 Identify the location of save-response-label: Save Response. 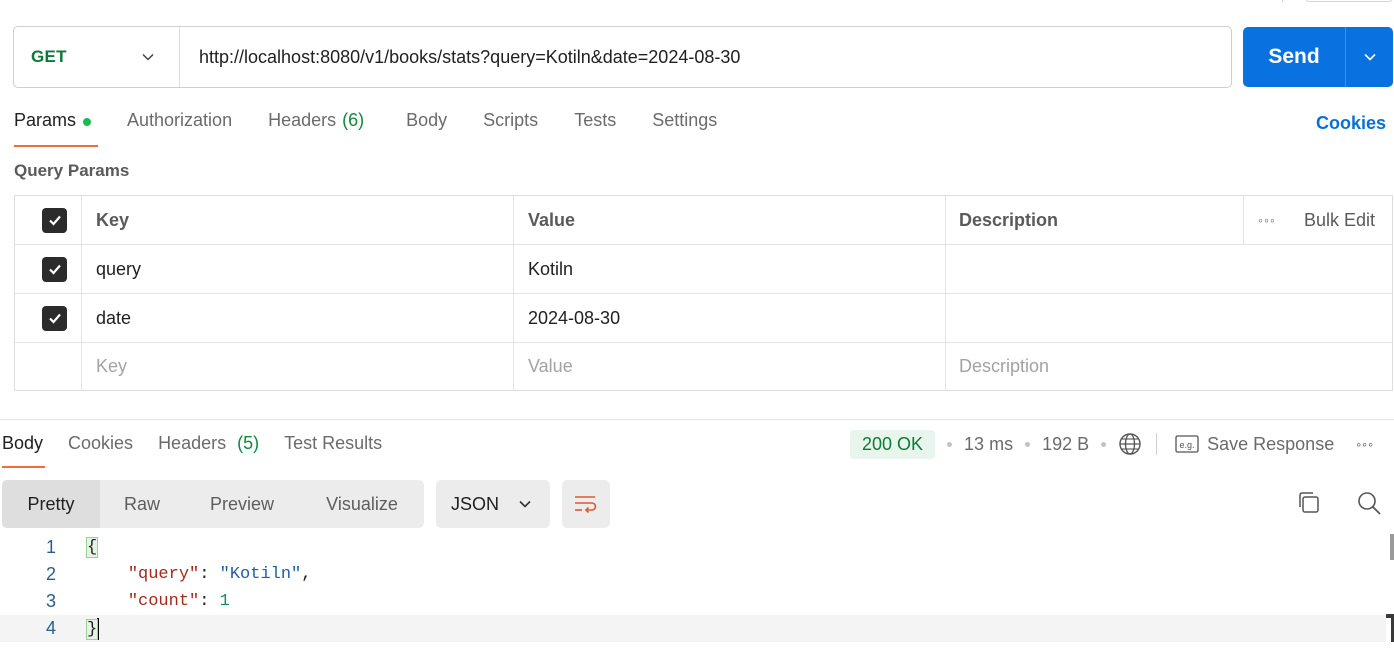
(1271, 443).